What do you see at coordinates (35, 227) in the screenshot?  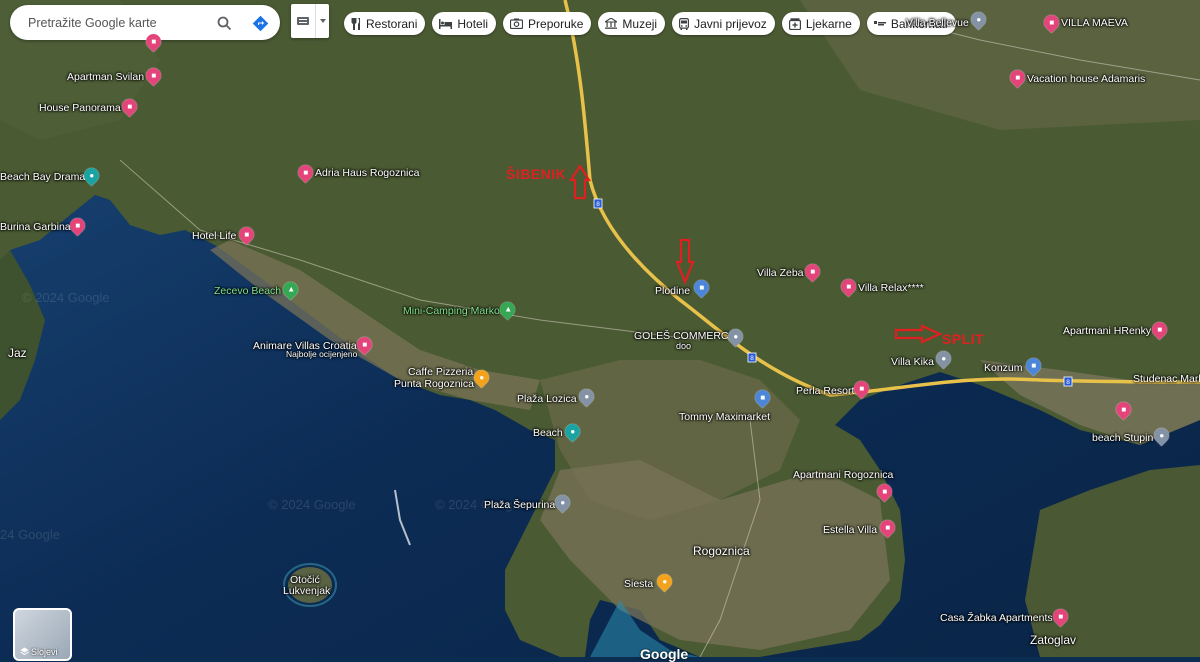 I see `place-label: Burina Garbina` at bounding box center [35, 227].